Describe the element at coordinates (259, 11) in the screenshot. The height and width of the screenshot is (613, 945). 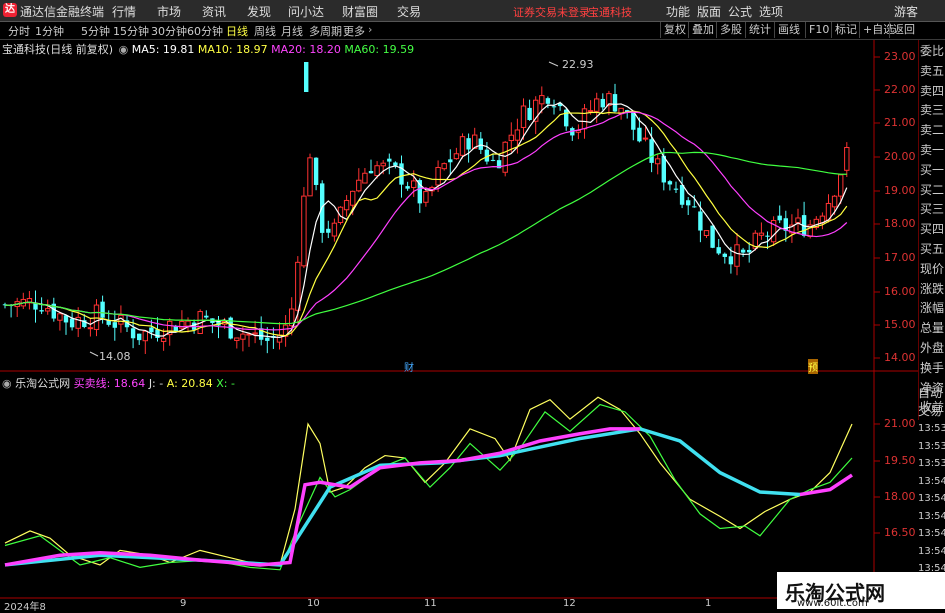
I see `menu-faxian: 发现` at that location.